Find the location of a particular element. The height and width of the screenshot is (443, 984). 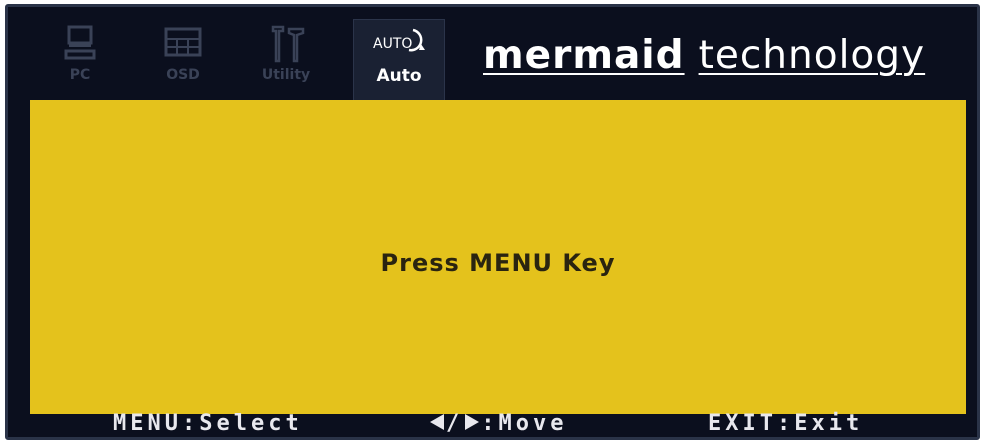

tab-utility: Utility is located at coordinates (286, 61).